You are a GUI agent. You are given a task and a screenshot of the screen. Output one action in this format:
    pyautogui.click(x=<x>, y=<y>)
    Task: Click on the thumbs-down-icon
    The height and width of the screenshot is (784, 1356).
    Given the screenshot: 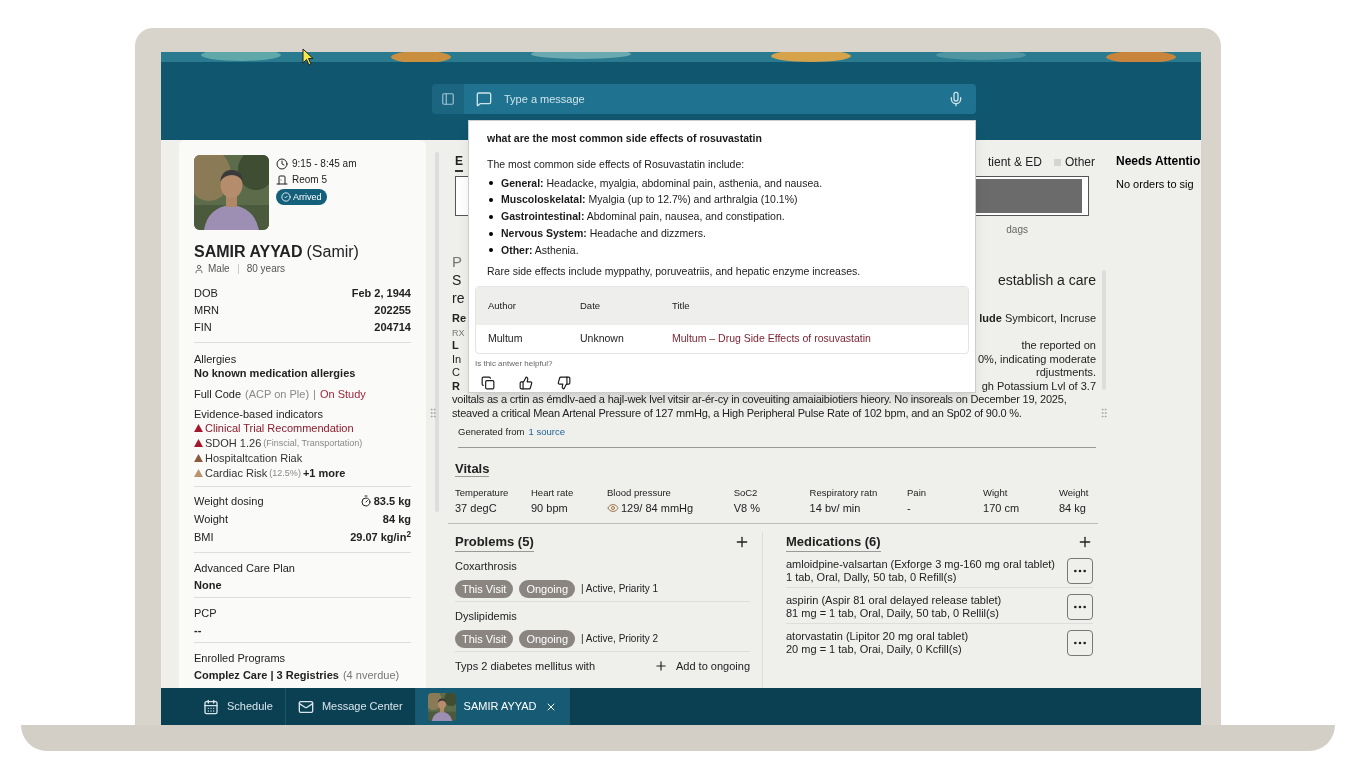 What is the action you would take?
    pyautogui.click(x=564, y=383)
    